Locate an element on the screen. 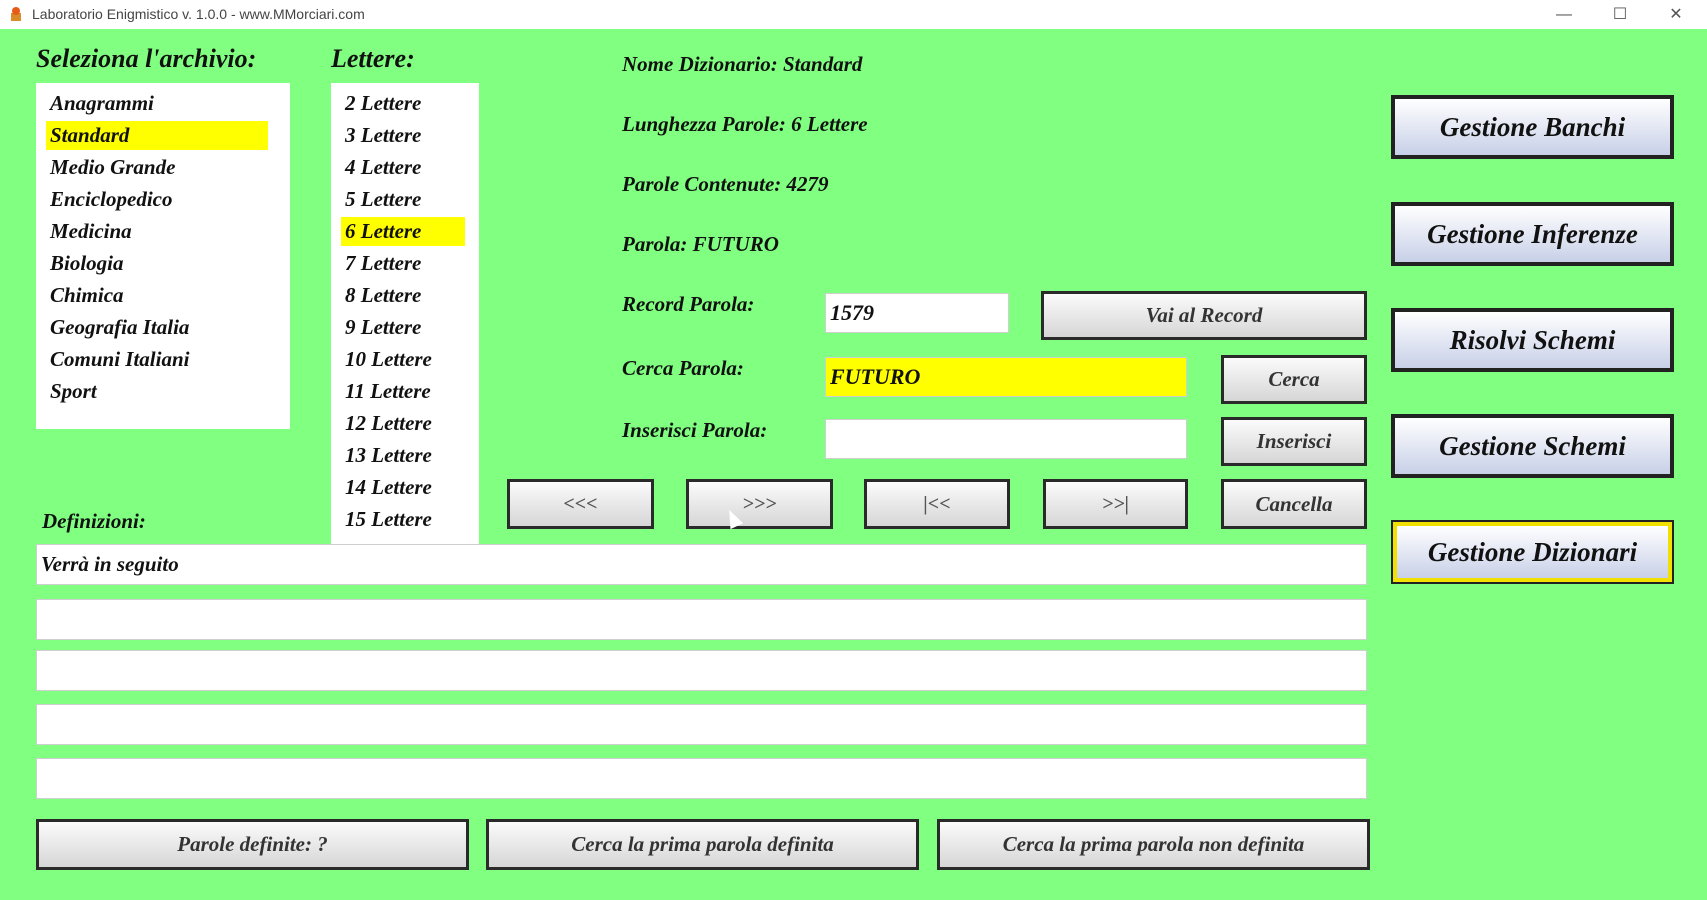 The image size is (1707, 900). parola-text: Parola: FUTURO is located at coordinates (700, 244).